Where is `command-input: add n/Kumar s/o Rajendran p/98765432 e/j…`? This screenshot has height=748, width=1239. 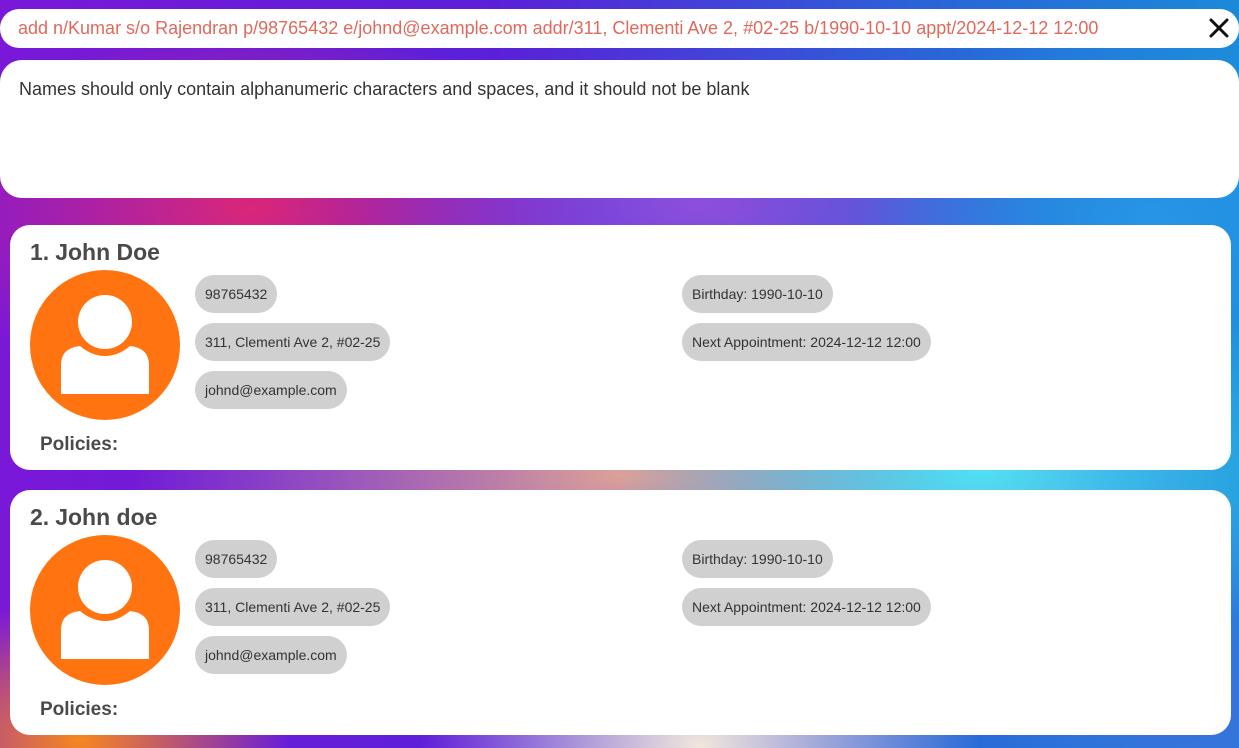
command-input: add n/Kumar s/o Rajendran p/98765432 e/j… is located at coordinates (558, 28).